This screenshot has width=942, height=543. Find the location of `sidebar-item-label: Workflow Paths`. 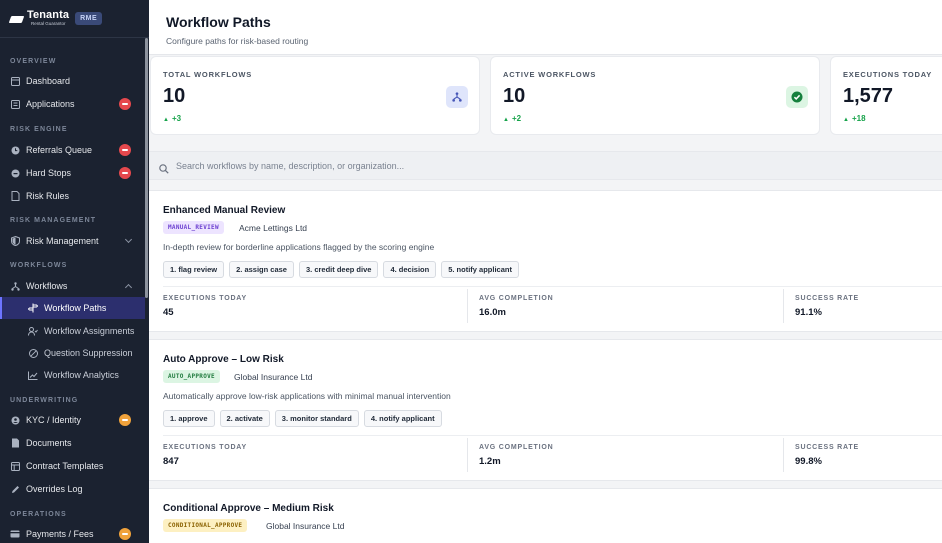

sidebar-item-label: Workflow Paths is located at coordinates (75, 308).